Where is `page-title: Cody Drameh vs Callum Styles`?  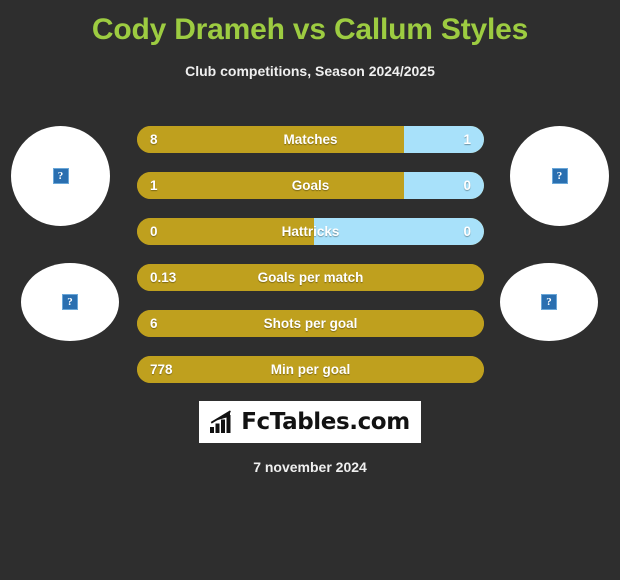
page-title: Cody Drameh vs Callum Styles is located at coordinates (310, 29).